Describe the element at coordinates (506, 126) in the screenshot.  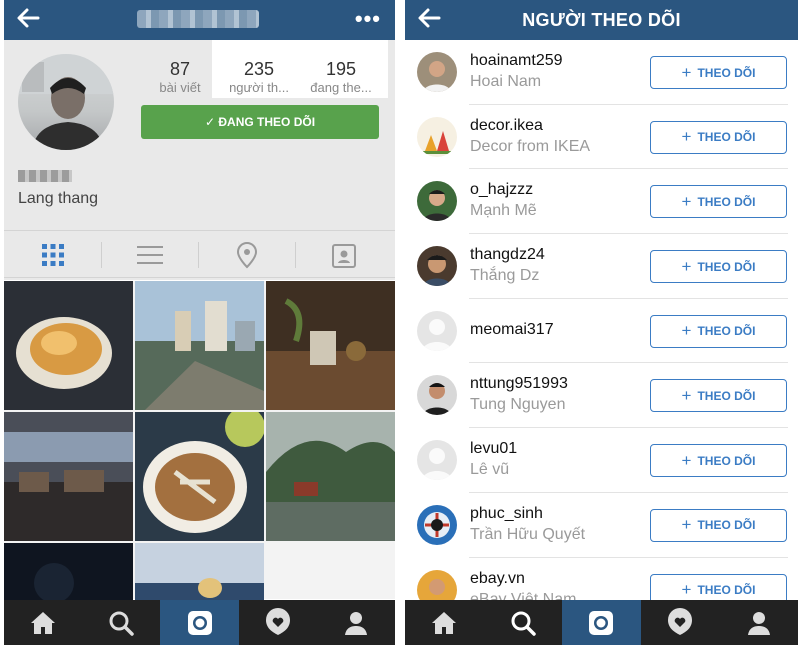
I see `follower-username: decor.ikea` at that location.